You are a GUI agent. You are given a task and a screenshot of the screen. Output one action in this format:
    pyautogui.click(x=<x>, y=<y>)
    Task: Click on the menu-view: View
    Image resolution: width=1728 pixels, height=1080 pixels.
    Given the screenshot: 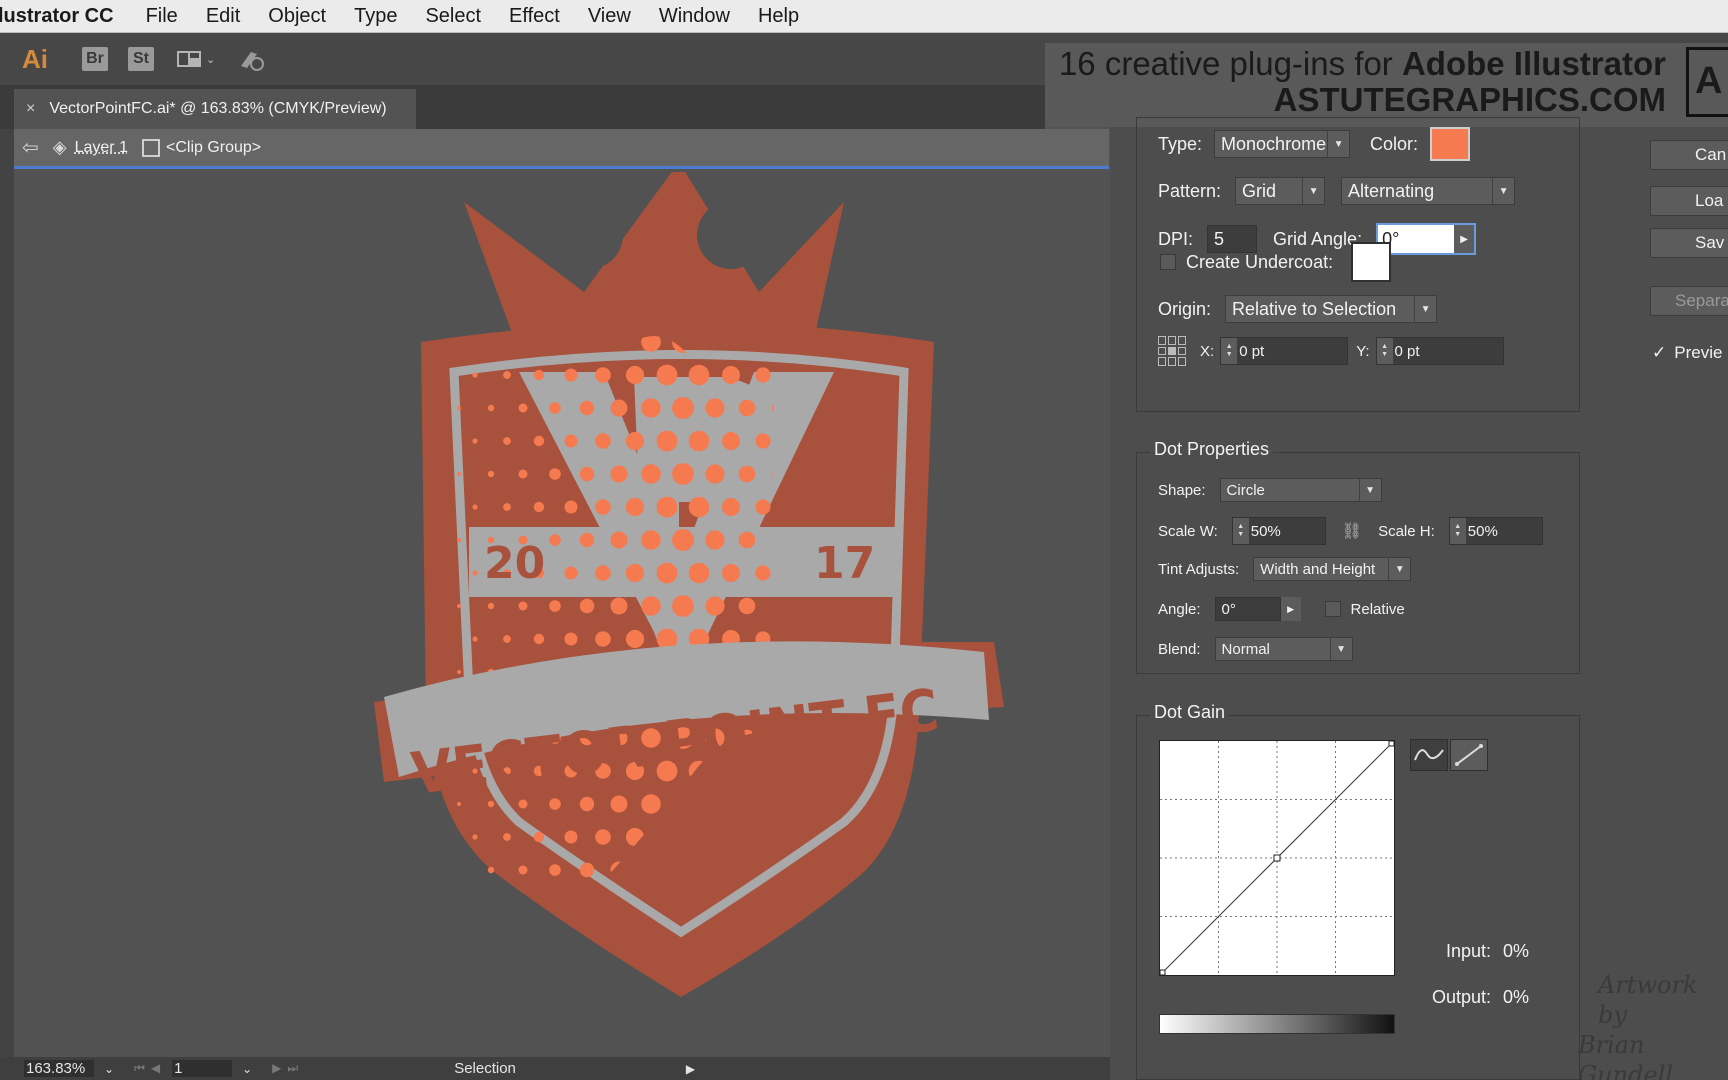 What is the action you would take?
    pyautogui.click(x=609, y=16)
    